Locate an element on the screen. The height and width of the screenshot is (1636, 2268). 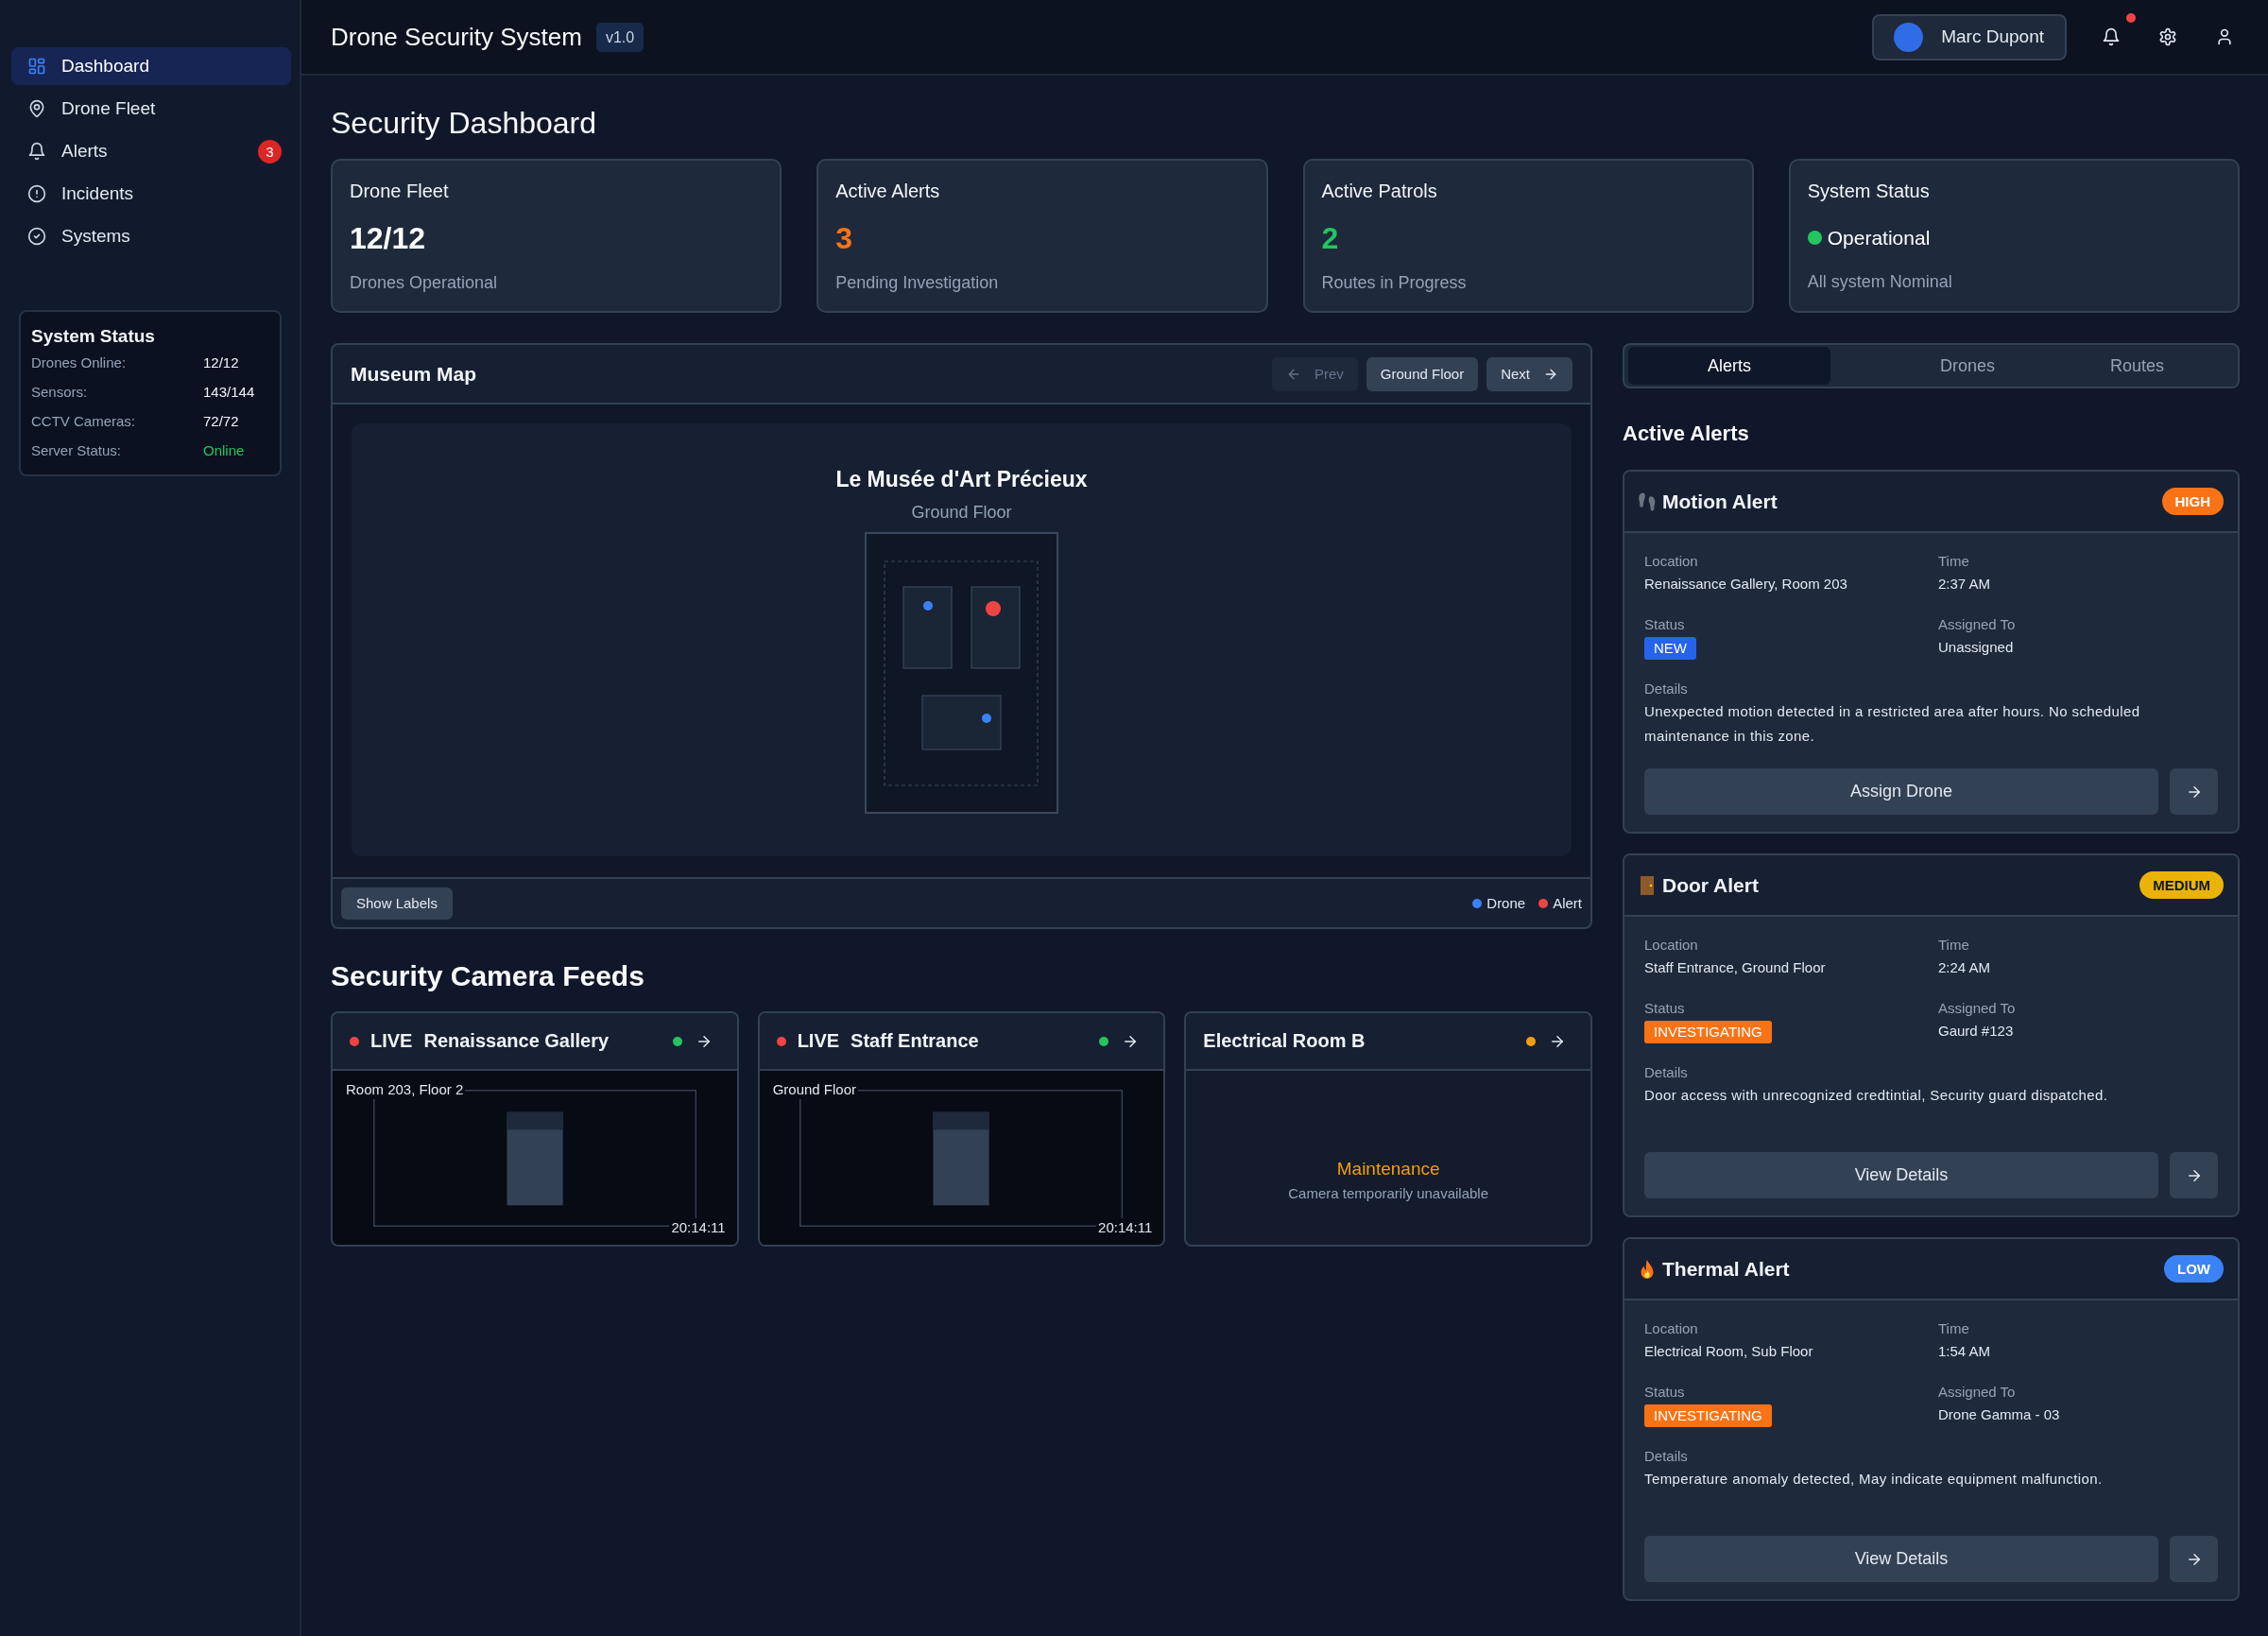
tab: Drones is located at coordinates (1967, 366).